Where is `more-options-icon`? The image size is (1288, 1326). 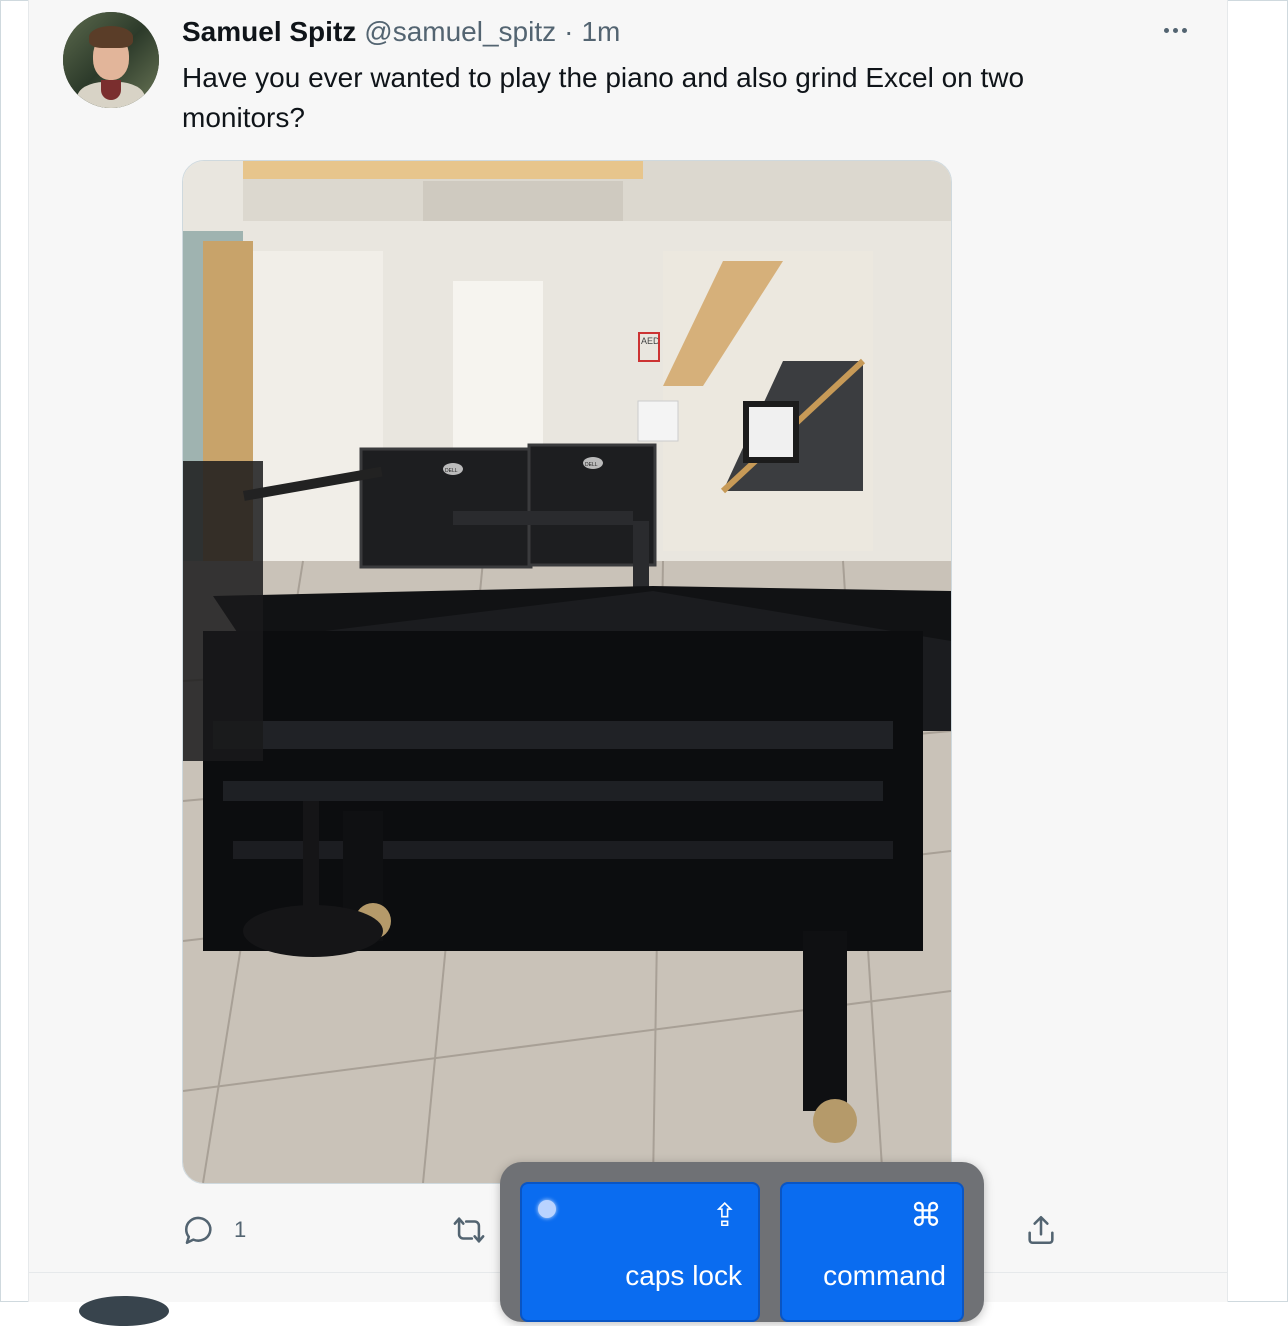
more-options-icon is located at coordinates (1175, 30).